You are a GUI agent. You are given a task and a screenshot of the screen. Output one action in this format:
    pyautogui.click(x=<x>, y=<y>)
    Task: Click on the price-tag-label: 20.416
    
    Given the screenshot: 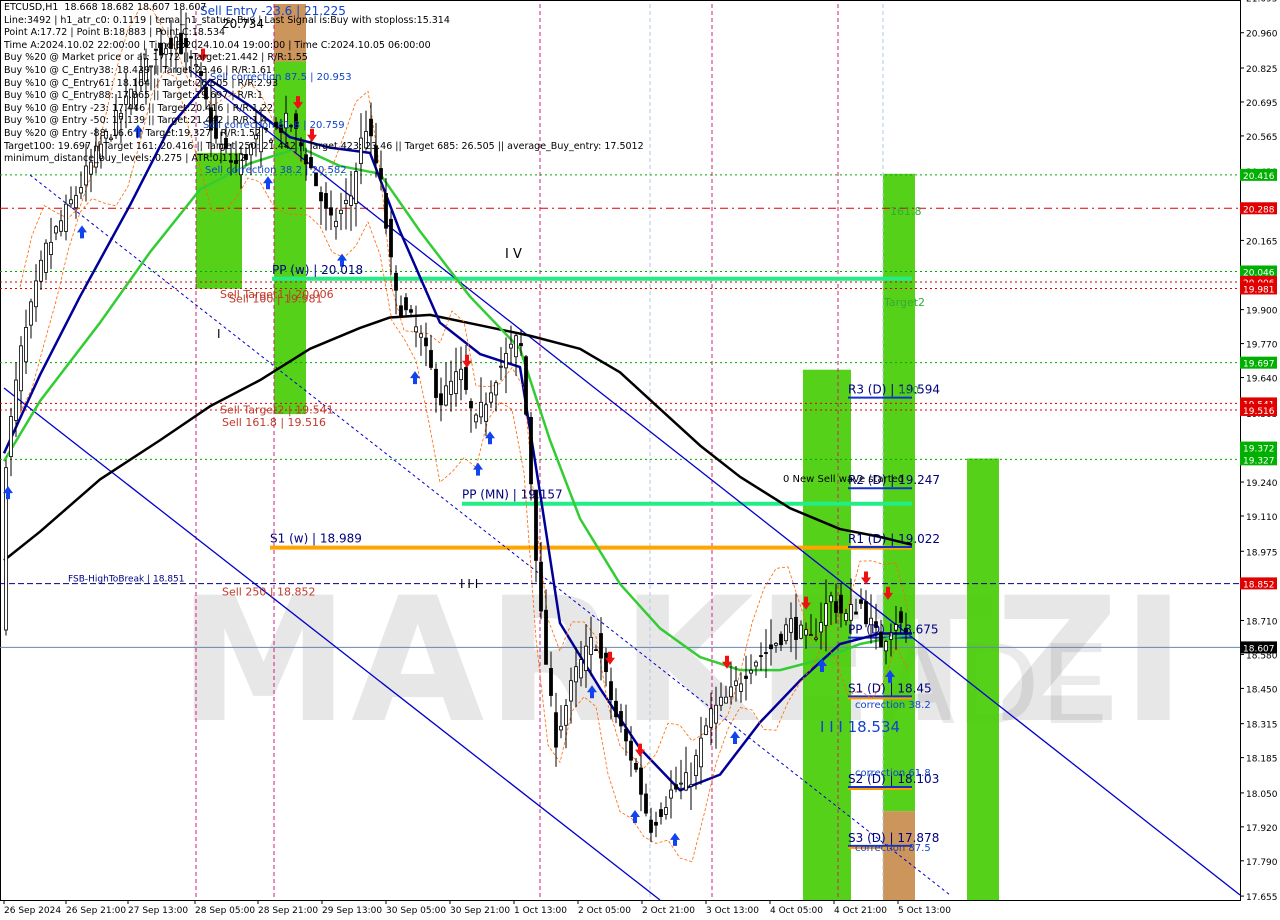 What is the action you would take?
    pyautogui.click(x=1259, y=177)
    